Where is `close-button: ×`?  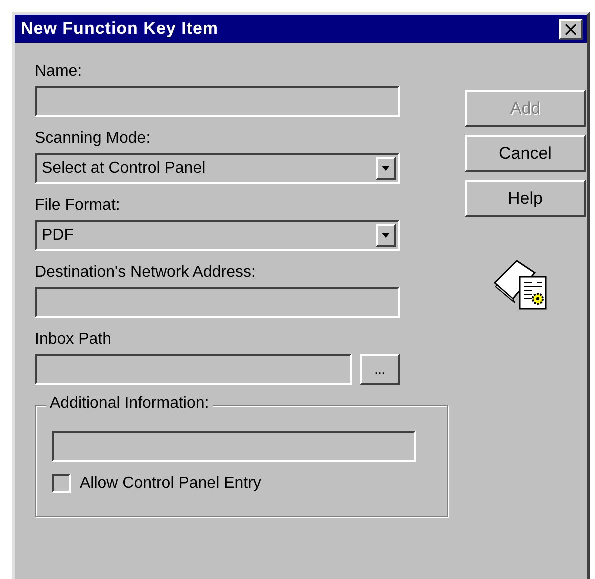
close-button: × is located at coordinates (571, 29).